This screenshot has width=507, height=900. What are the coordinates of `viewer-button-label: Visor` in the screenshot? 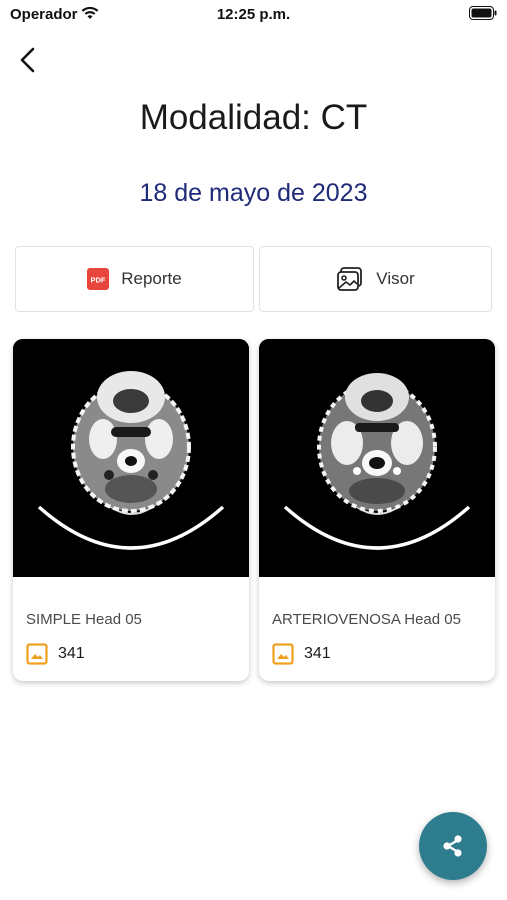 It's located at (395, 278).